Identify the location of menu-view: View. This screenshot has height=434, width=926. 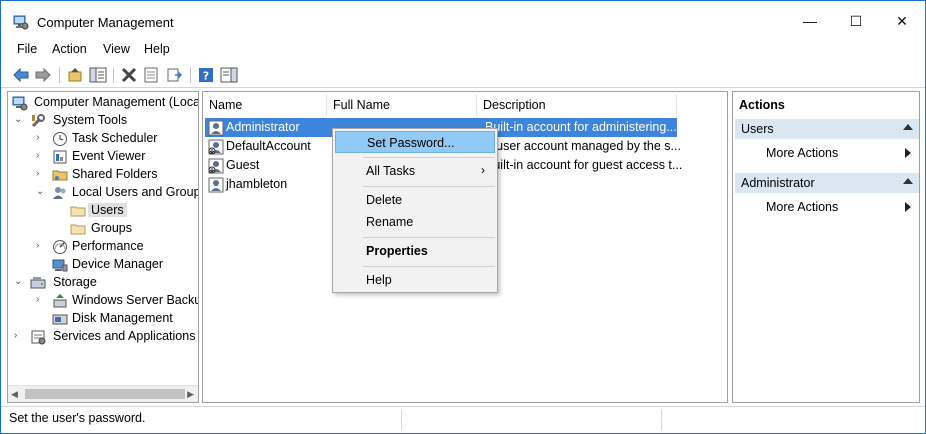
(116, 49).